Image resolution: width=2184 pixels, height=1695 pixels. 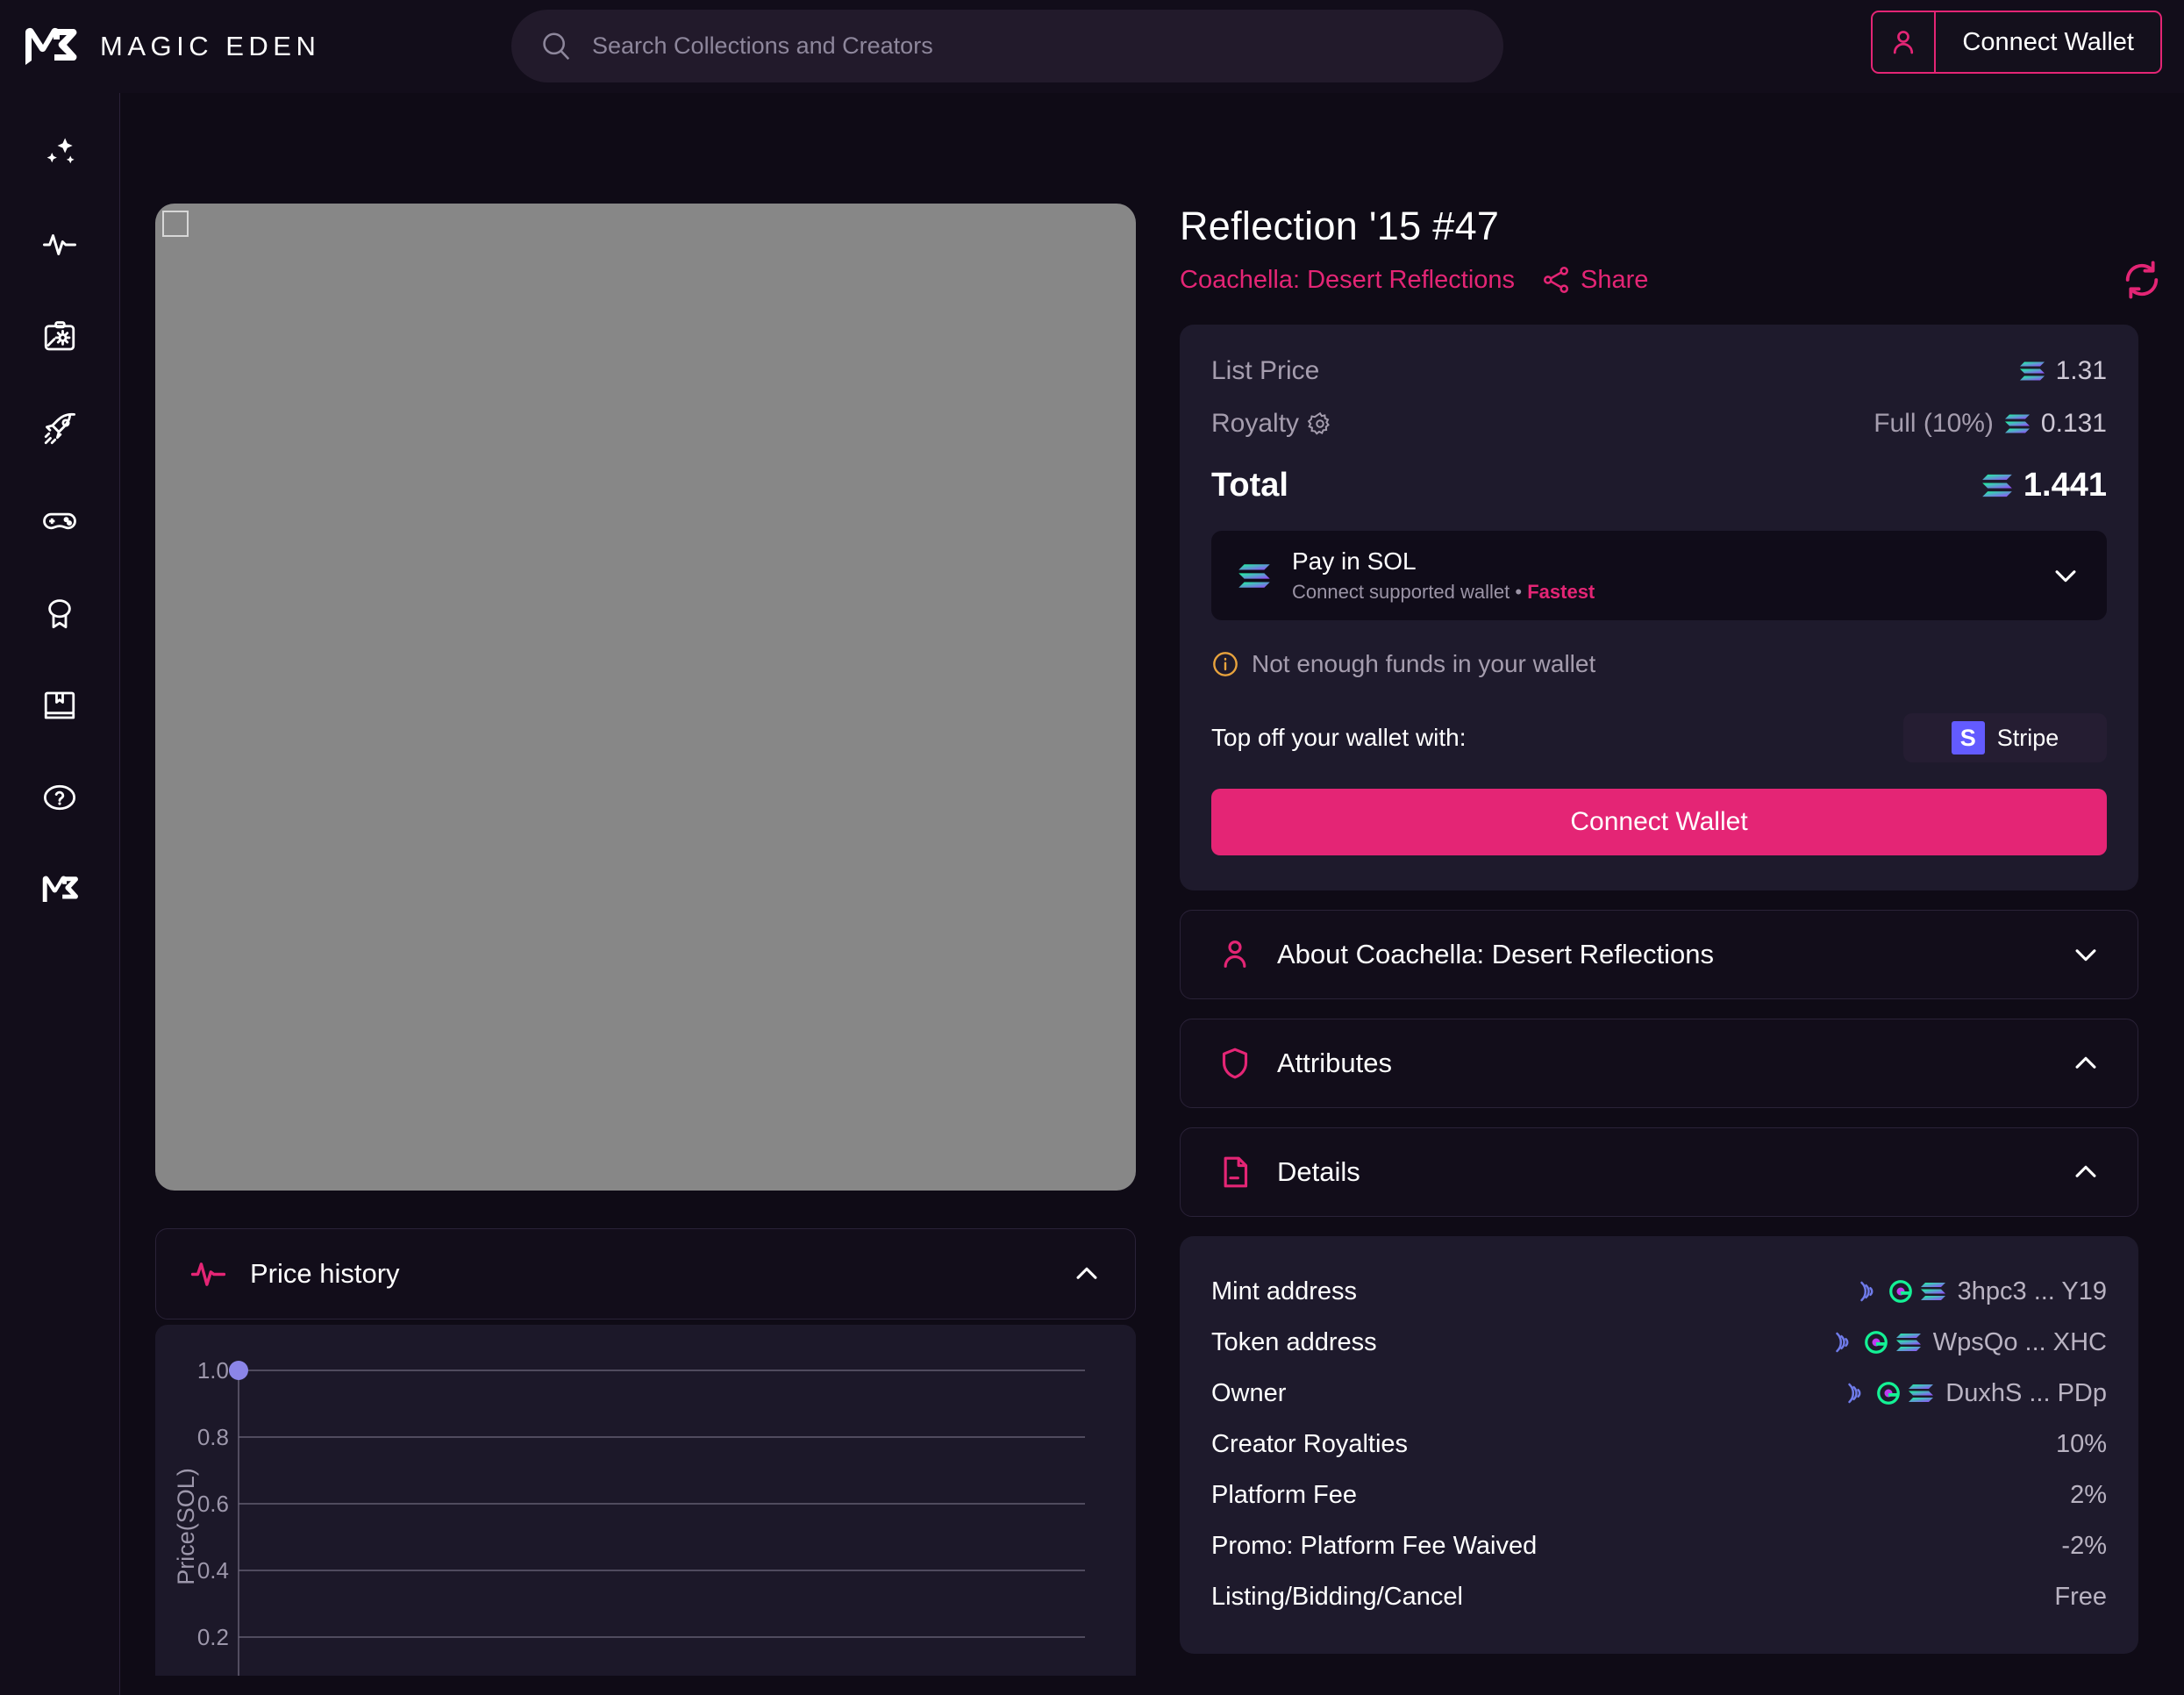 I want to click on sidebar-item-launchpad, so click(x=59, y=337).